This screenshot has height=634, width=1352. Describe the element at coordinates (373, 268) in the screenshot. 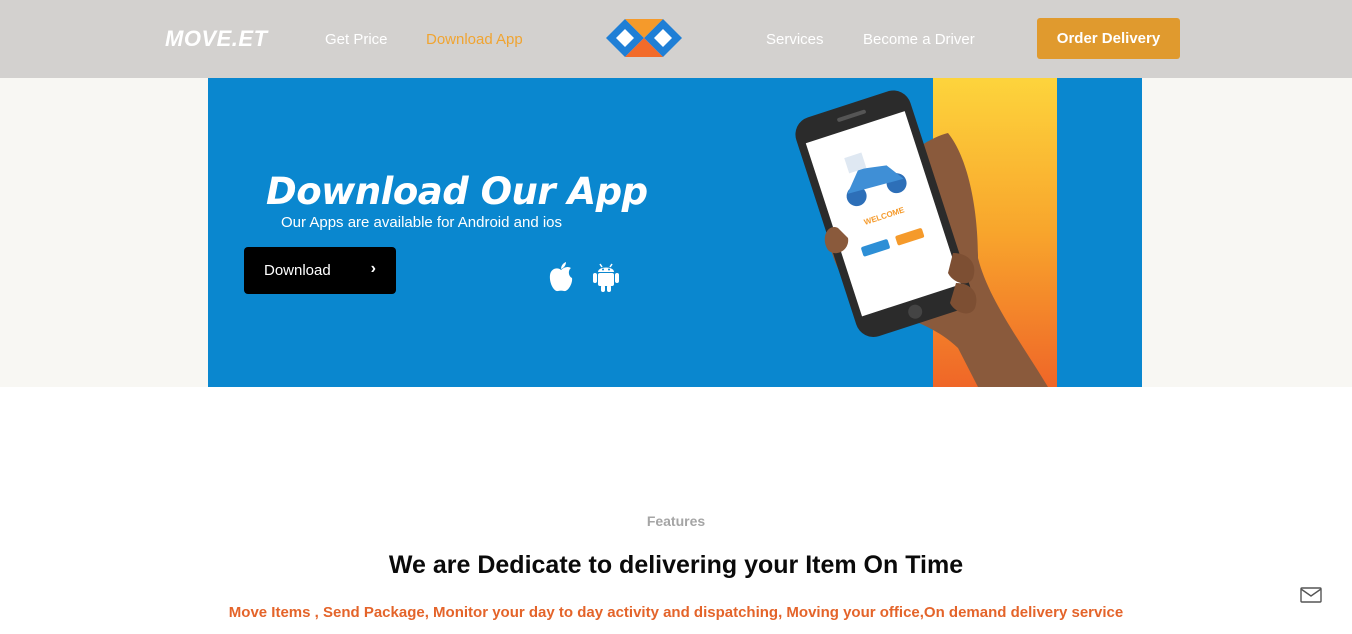

I see `chevron-right-icon: ›` at that location.